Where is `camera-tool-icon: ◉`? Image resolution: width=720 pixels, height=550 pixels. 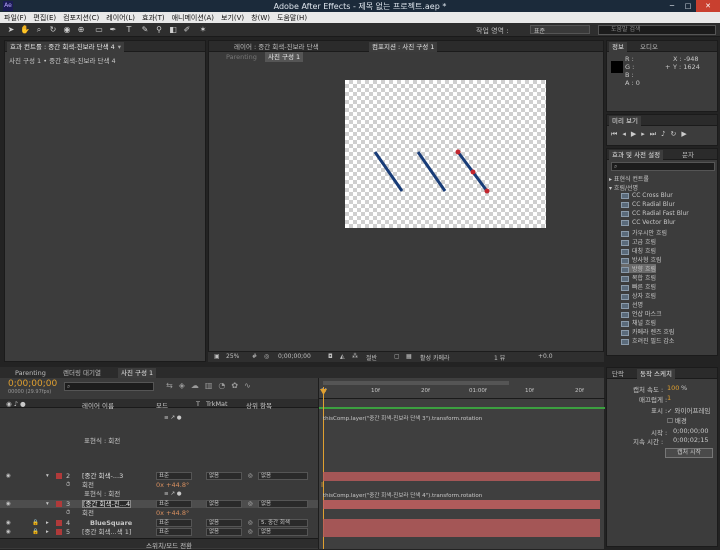
camera-tool-icon: ◉ is located at coordinates (67, 30).